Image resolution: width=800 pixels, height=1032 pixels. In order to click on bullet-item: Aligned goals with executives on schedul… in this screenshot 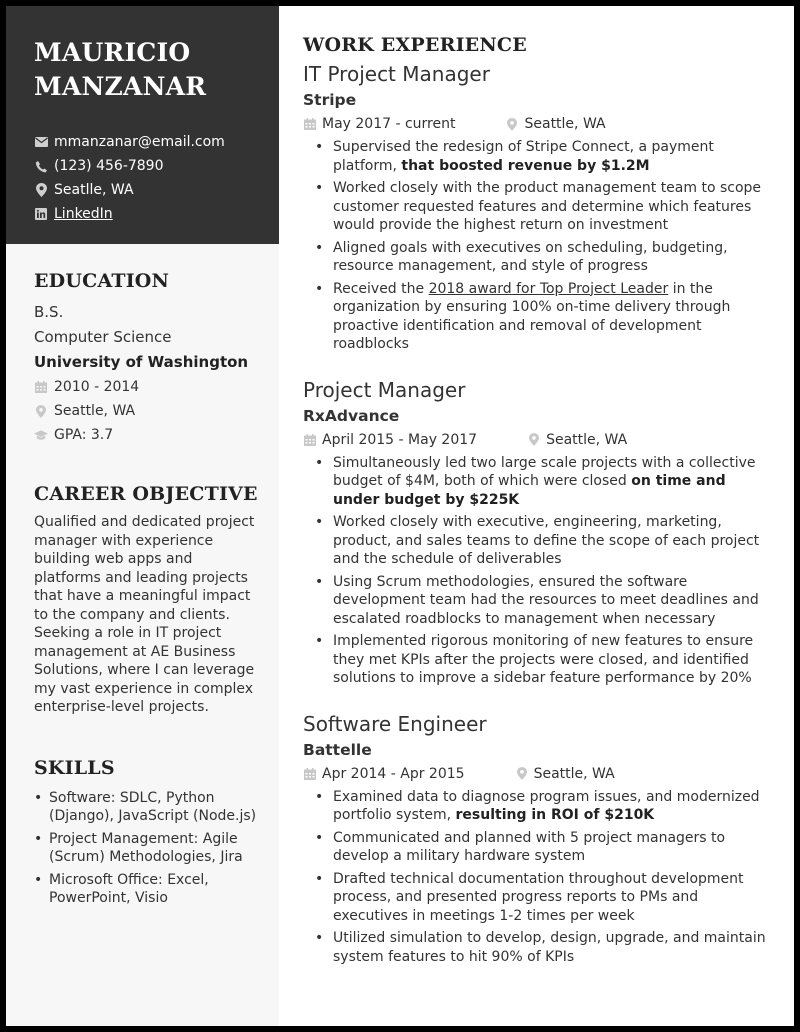, I will do `click(541, 257)`.